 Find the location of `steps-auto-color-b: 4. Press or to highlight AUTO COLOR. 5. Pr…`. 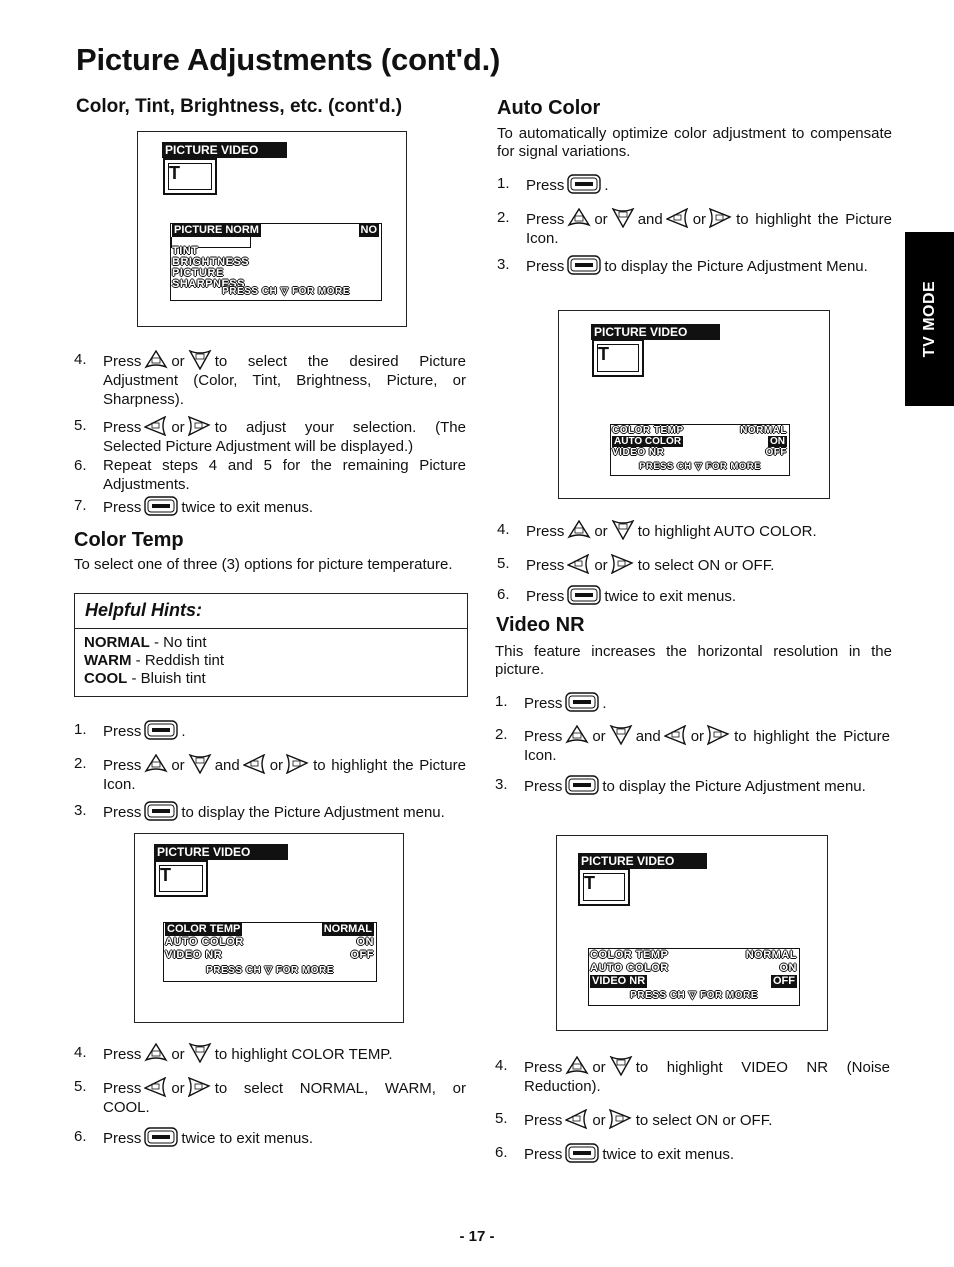

steps-auto-color-b: 4. Press or to highlight AUTO COLOR. 5. Pr… is located at coordinates (694, 563).